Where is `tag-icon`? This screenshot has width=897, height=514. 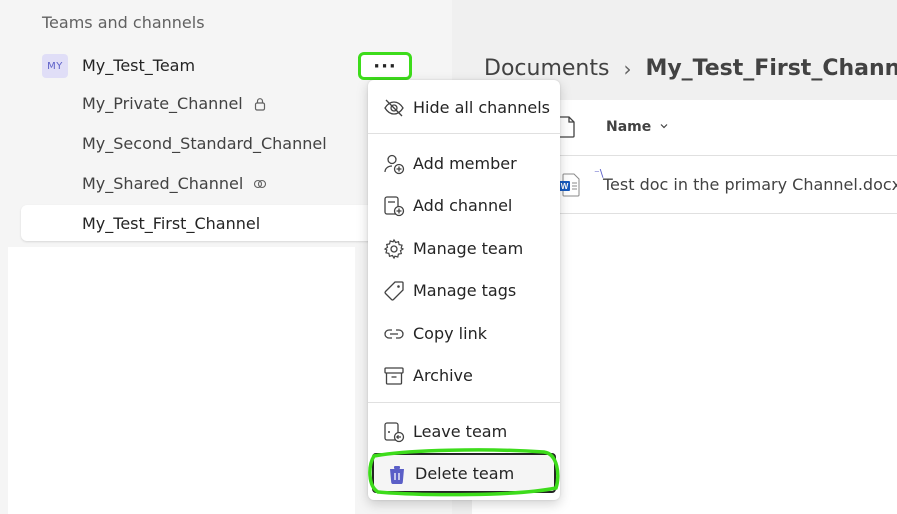 tag-icon is located at coordinates (394, 291).